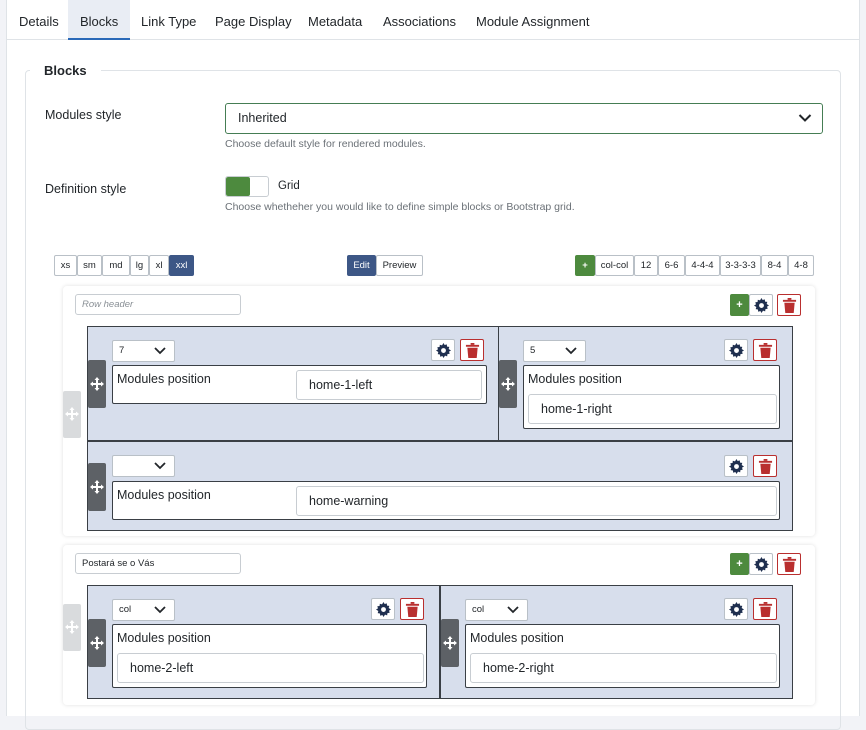  I want to click on row-2-drag-handle, so click(72, 627).